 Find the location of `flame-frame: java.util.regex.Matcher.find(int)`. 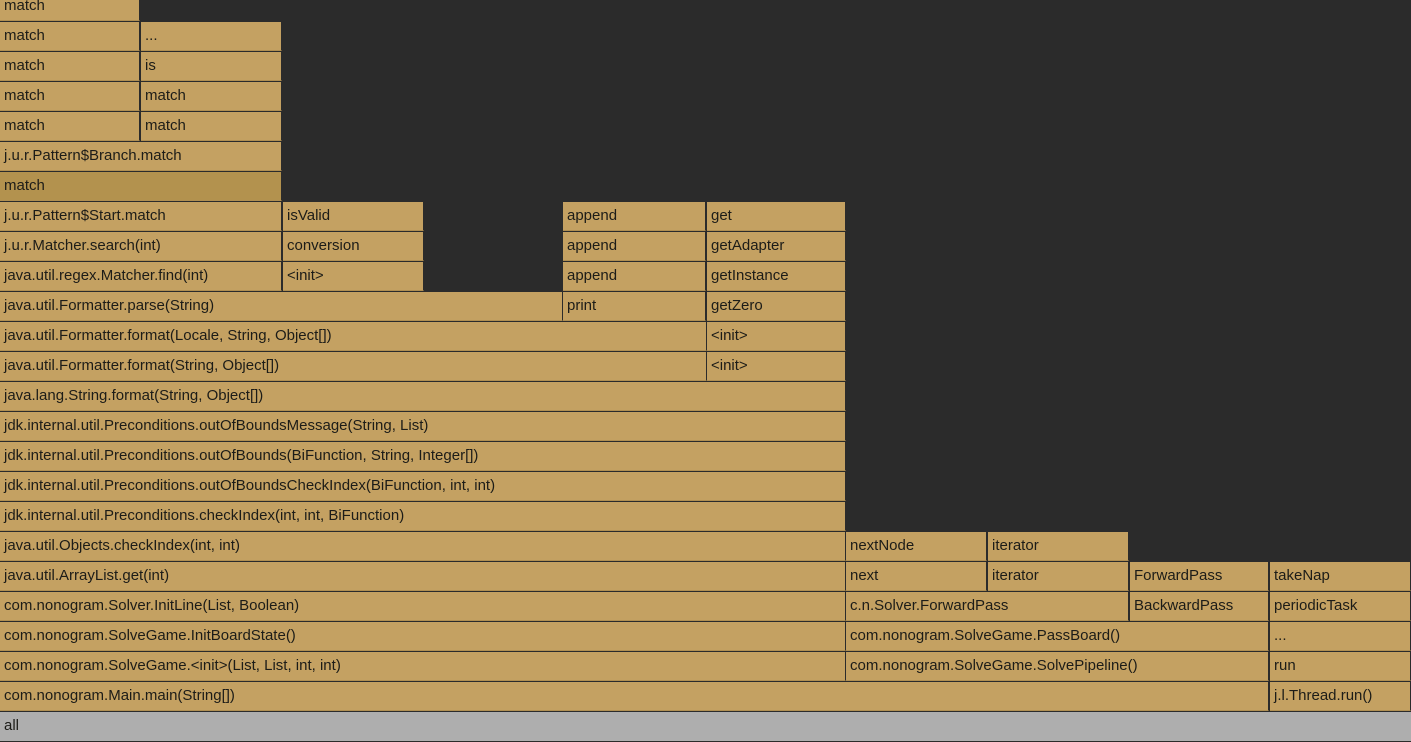

flame-frame: java.util.regex.Matcher.find(int) is located at coordinates (141, 276).